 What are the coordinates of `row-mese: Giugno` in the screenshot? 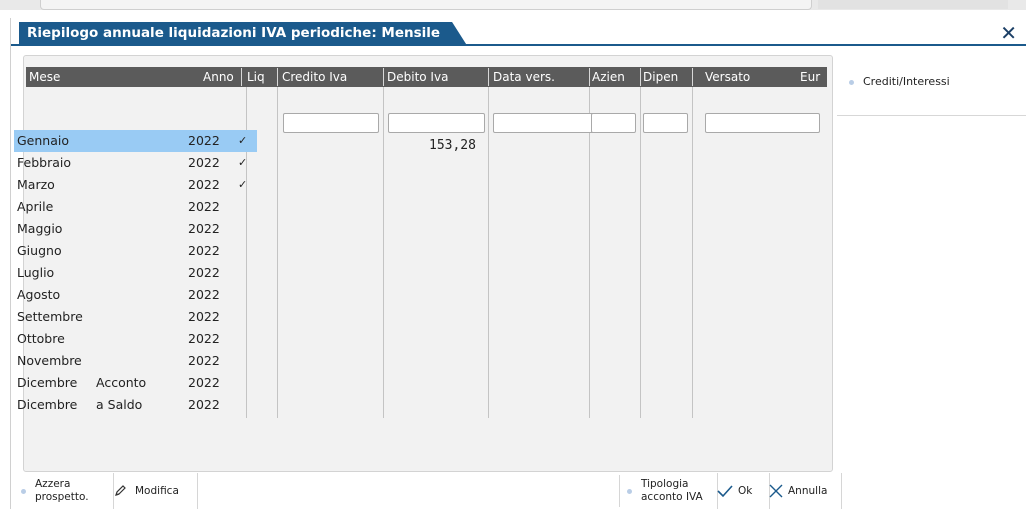 It's located at (39, 250).